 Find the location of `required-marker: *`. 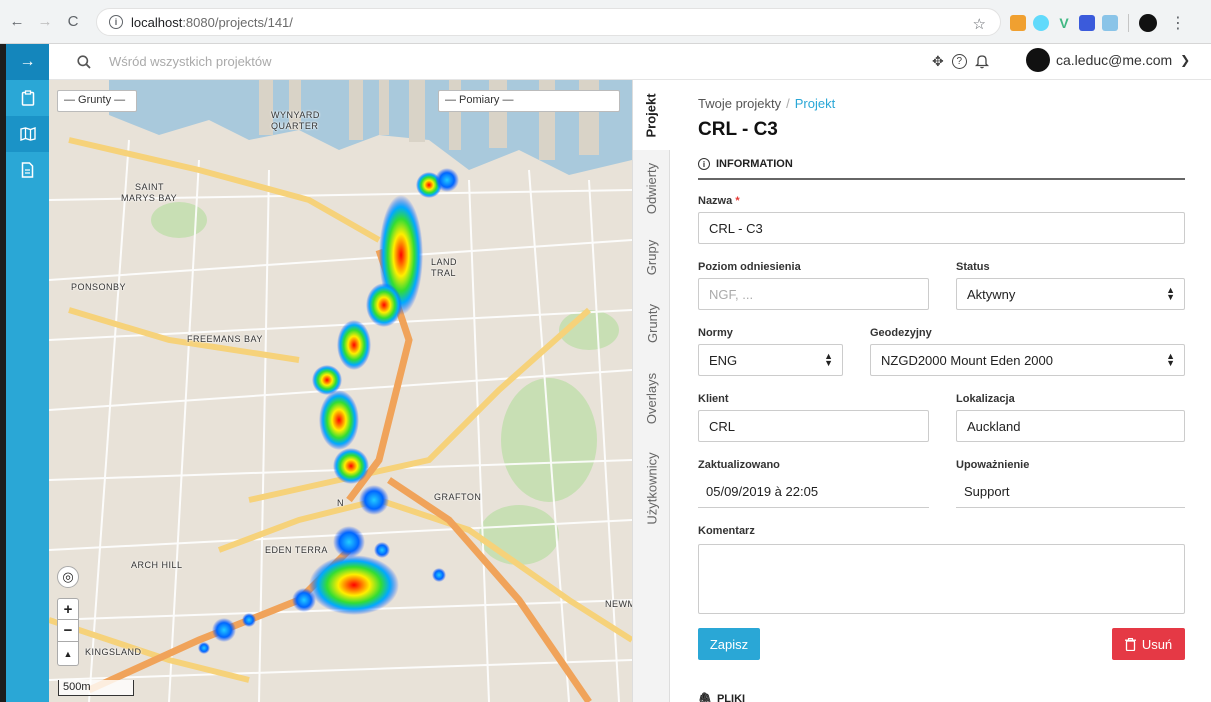

required-marker: * is located at coordinates (737, 201).